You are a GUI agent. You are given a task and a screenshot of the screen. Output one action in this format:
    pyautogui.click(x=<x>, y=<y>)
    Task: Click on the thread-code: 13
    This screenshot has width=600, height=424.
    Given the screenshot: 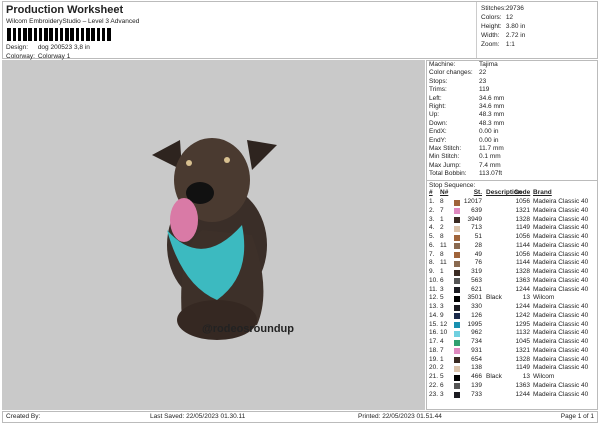 What is the action you would take?
    pyautogui.click(x=526, y=377)
    